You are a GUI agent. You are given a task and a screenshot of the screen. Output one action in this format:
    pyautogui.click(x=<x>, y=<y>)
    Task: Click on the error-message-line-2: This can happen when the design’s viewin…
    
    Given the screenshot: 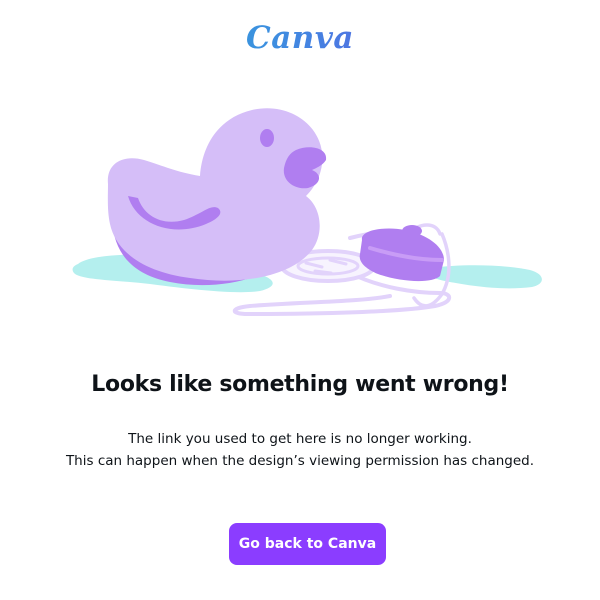 What is the action you would take?
    pyautogui.click(x=300, y=461)
    